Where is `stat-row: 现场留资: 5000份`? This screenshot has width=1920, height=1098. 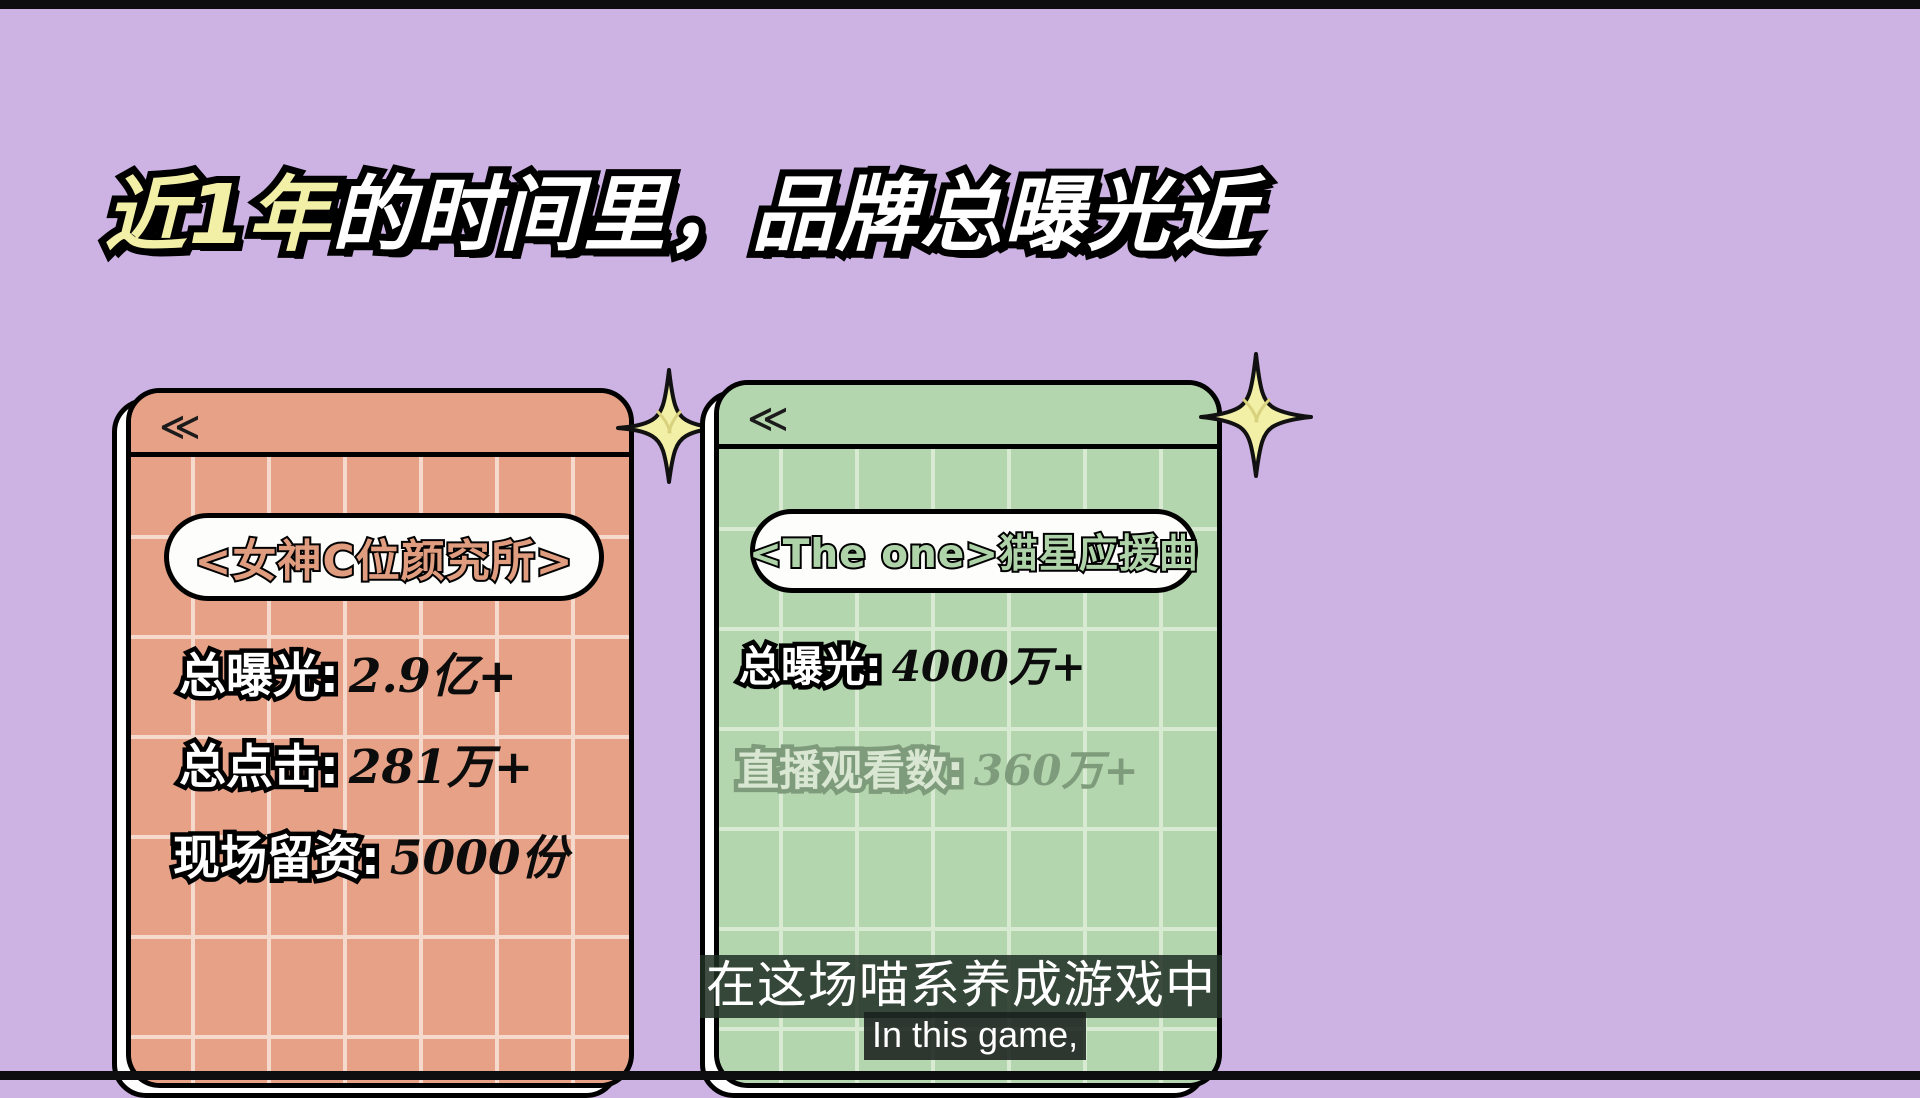 stat-row: 现场留资: 5000份 is located at coordinates (368, 855).